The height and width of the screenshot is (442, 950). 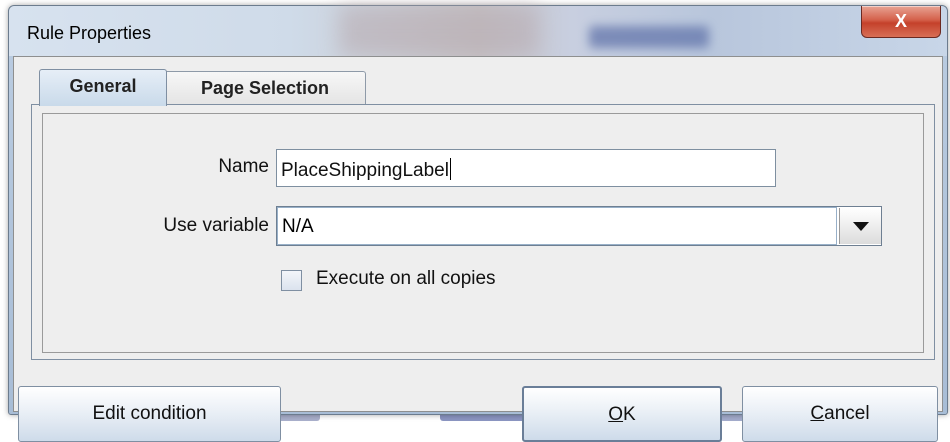 What do you see at coordinates (629, 414) in the screenshot?
I see `ok-label-rest: K` at bounding box center [629, 414].